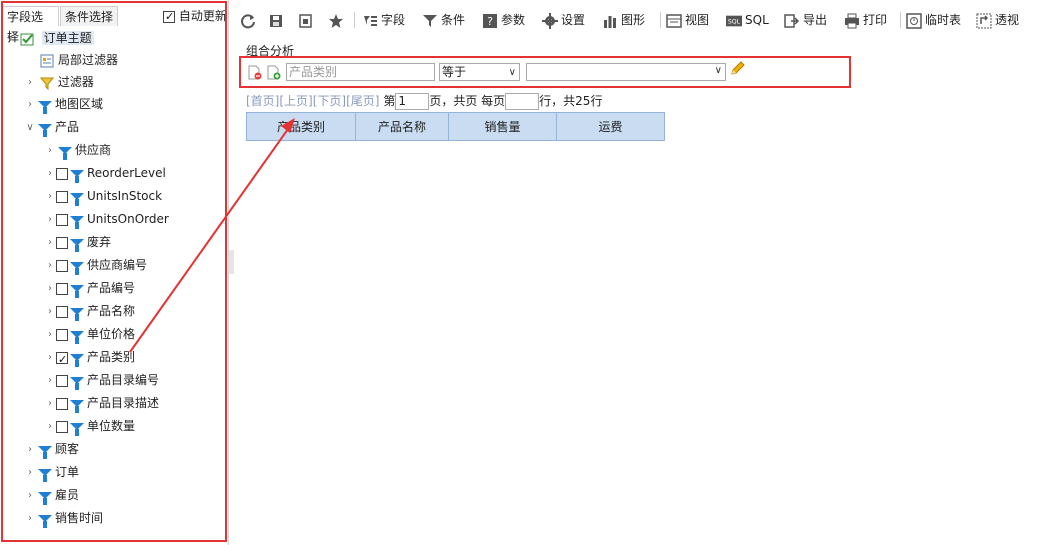  Describe the element at coordinates (362, 101) in the screenshot. I see `last-page-link: [尾页]` at that location.